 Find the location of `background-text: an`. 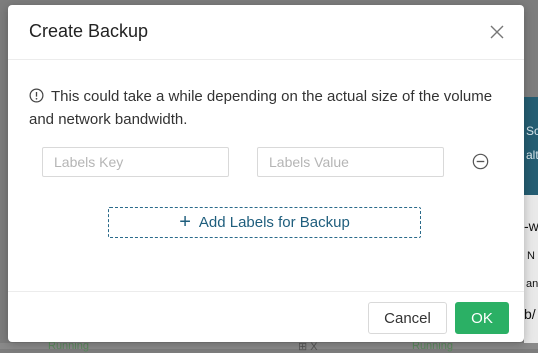

background-text: an is located at coordinates (532, 284).